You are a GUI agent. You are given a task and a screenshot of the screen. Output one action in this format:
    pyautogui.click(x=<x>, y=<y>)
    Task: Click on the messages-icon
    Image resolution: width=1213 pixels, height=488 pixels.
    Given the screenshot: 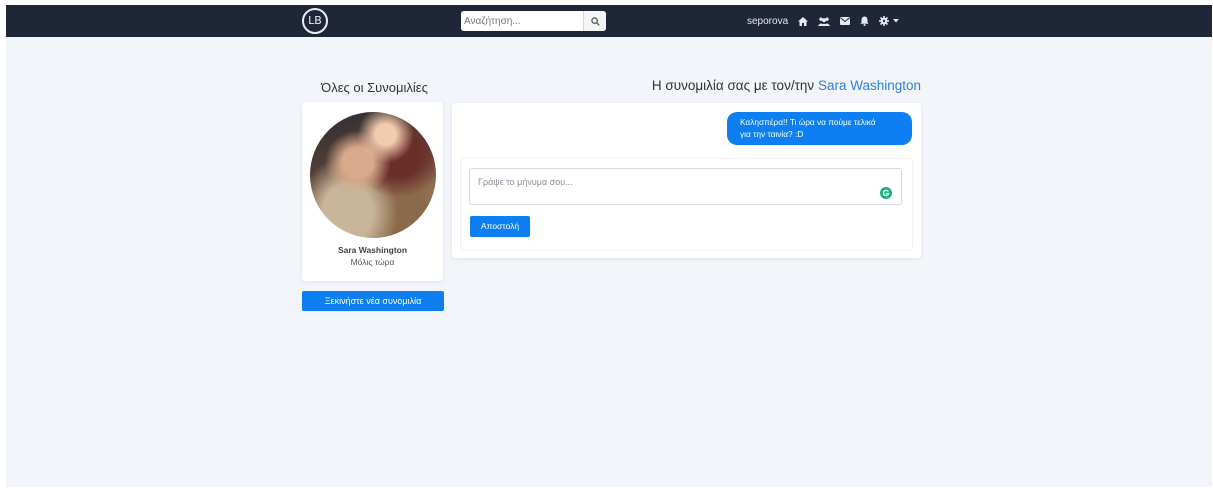 What is the action you would take?
    pyautogui.click(x=845, y=21)
    